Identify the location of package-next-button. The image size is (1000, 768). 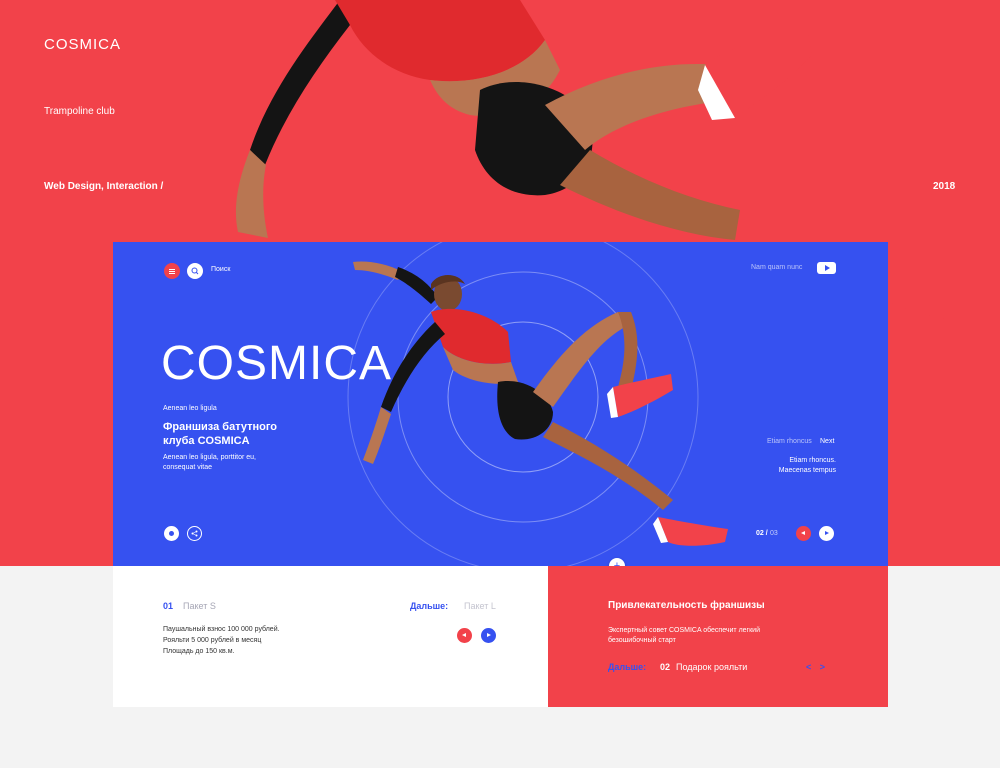
(488, 635).